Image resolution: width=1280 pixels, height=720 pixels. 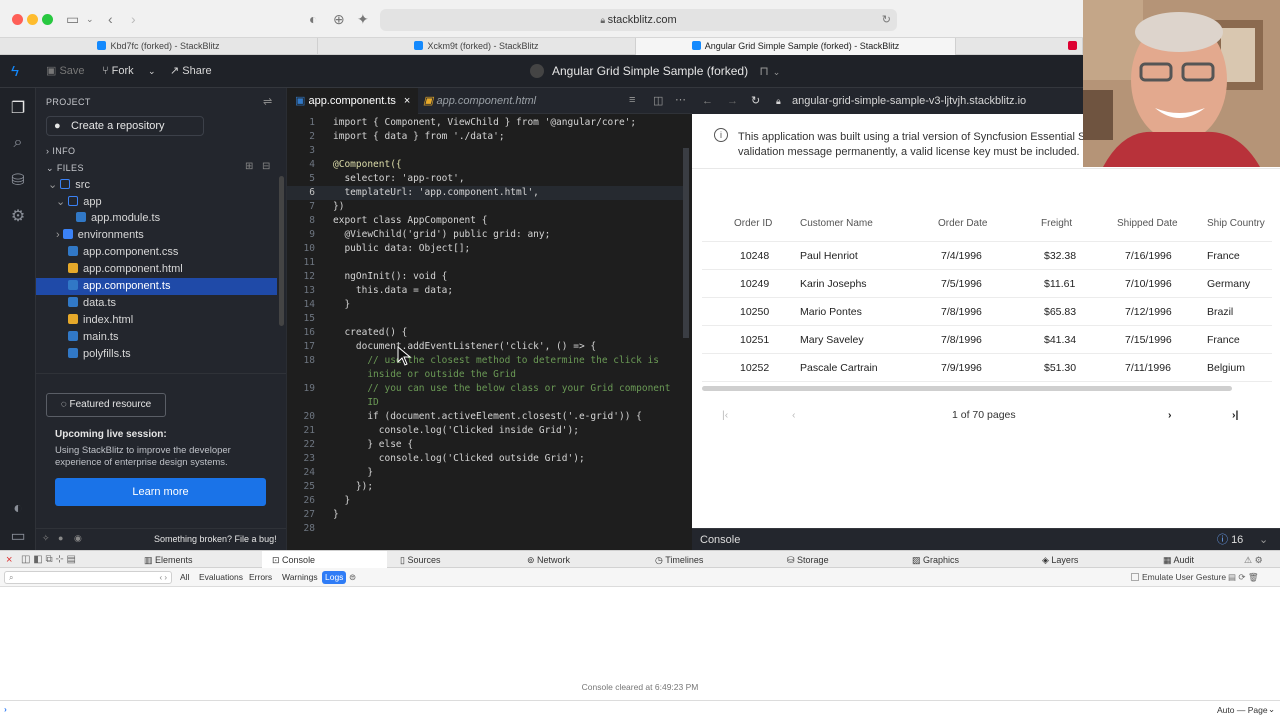 What do you see at coordinates (110, 19) in the screenshot?
I see `back-icon: ‹` at bounding box center [110, 19].